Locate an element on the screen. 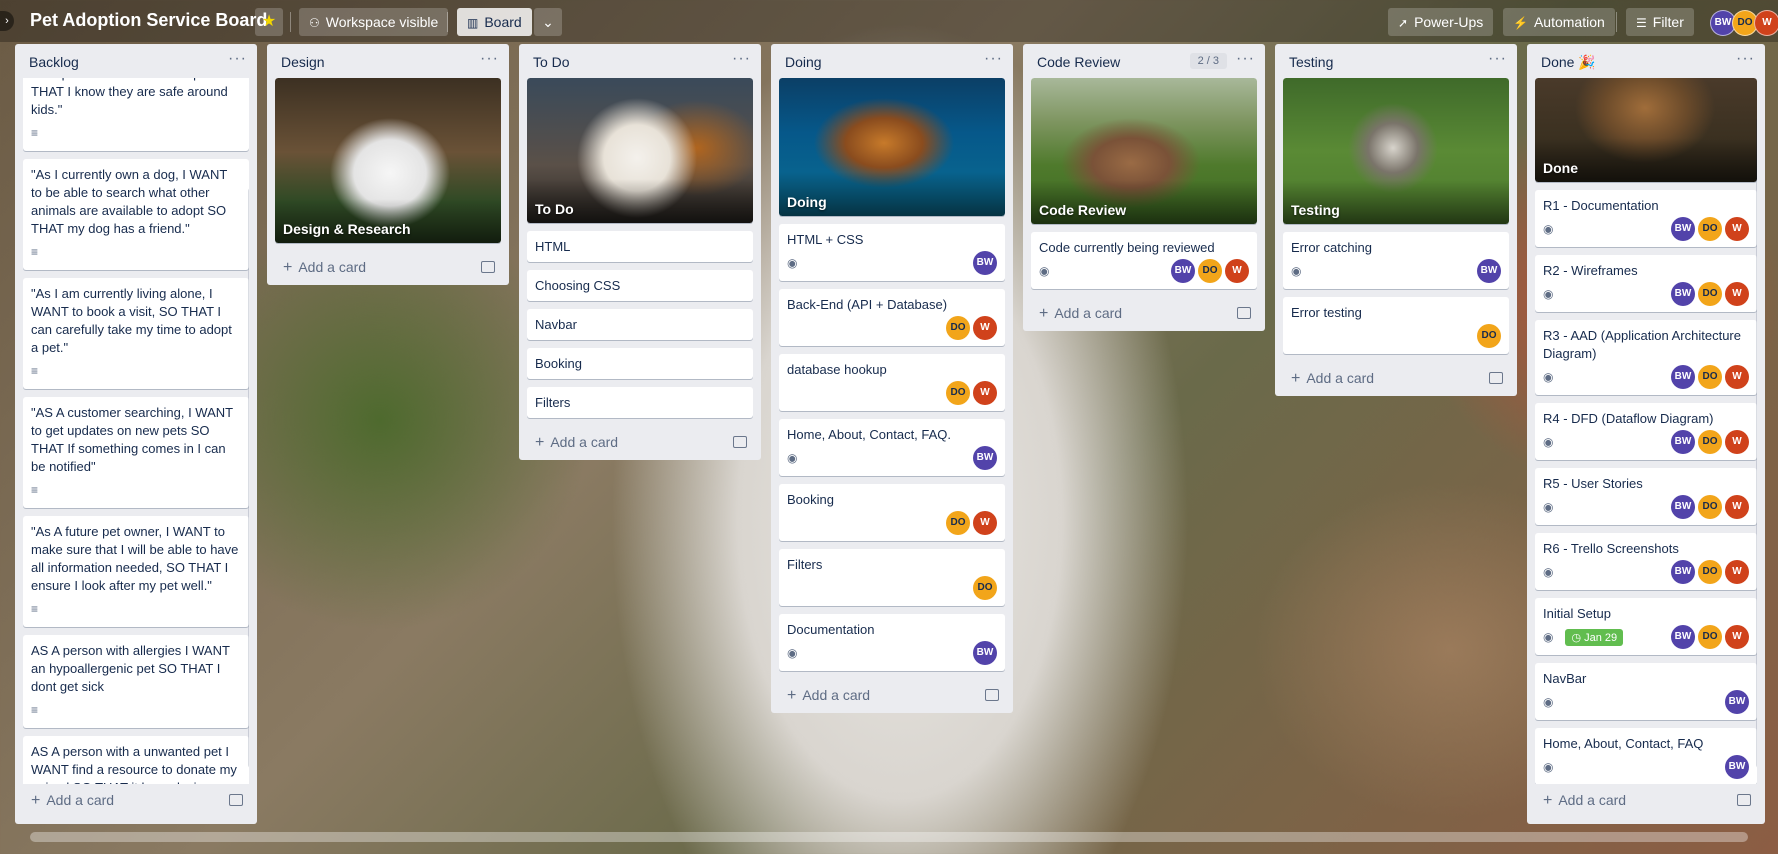 This screenshot has width=1778, height=854. card: R6 - Trello Screenshots ◉ BW DO W is located at coordinates (1646, 561).